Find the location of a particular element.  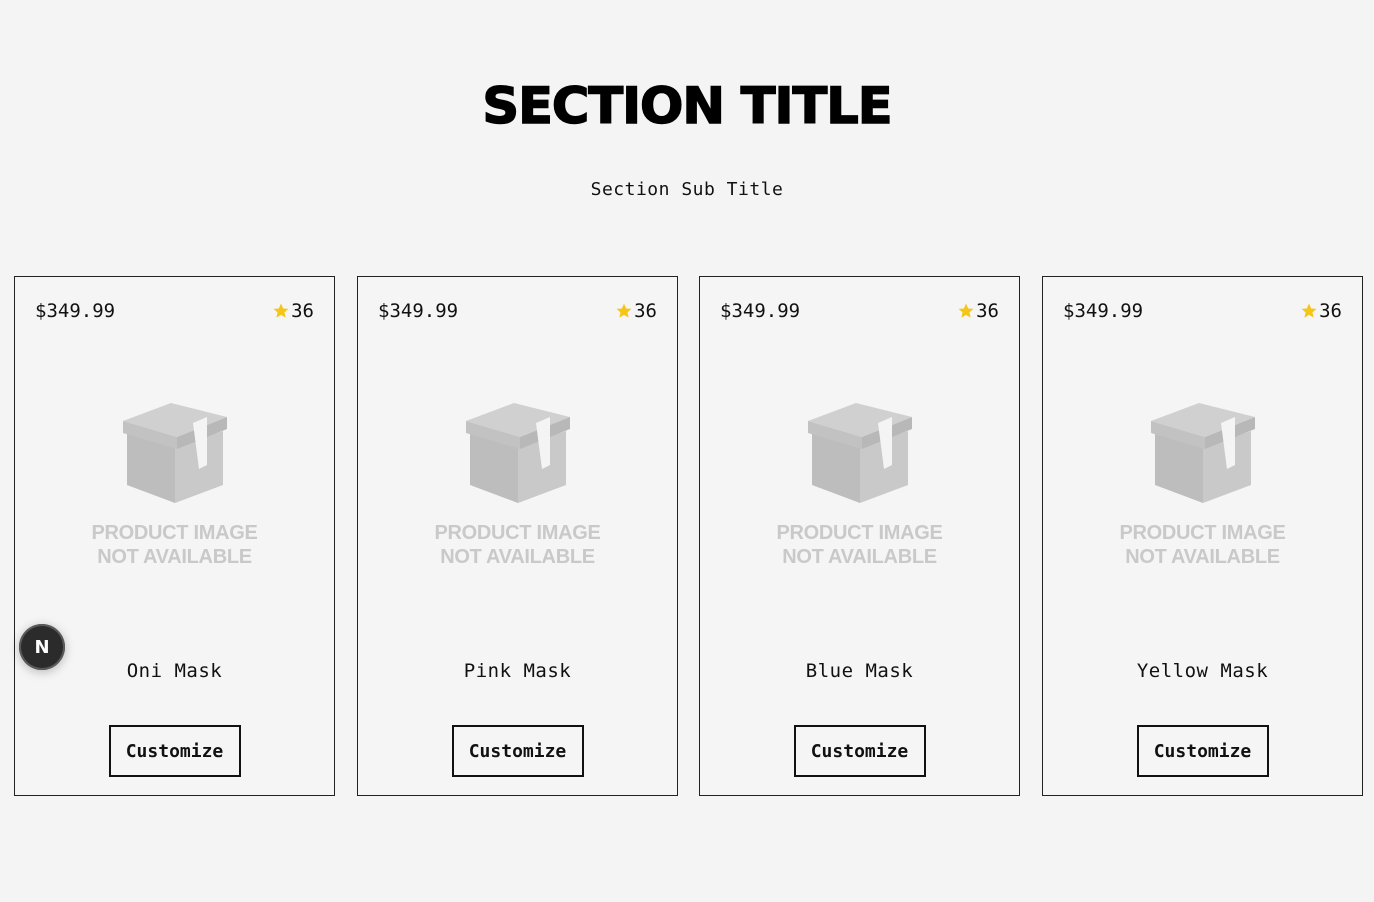

product-name: Oni Mask is located at coordinates (174, 671).